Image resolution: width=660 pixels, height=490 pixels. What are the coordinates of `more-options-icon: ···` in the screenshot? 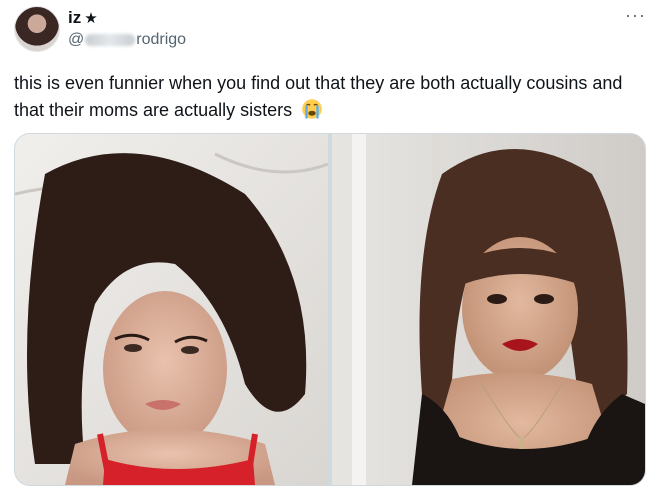 It's located at (635, 15).